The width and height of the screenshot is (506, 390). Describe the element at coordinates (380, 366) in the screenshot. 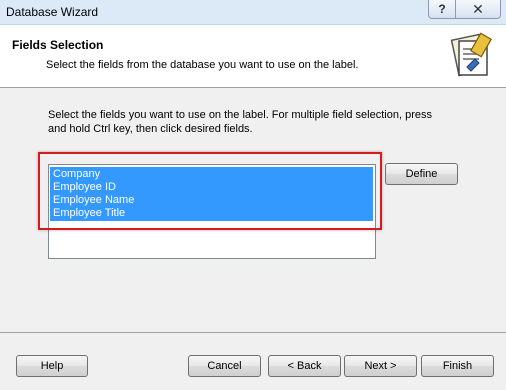

I see `next-button: Next >` at that location.